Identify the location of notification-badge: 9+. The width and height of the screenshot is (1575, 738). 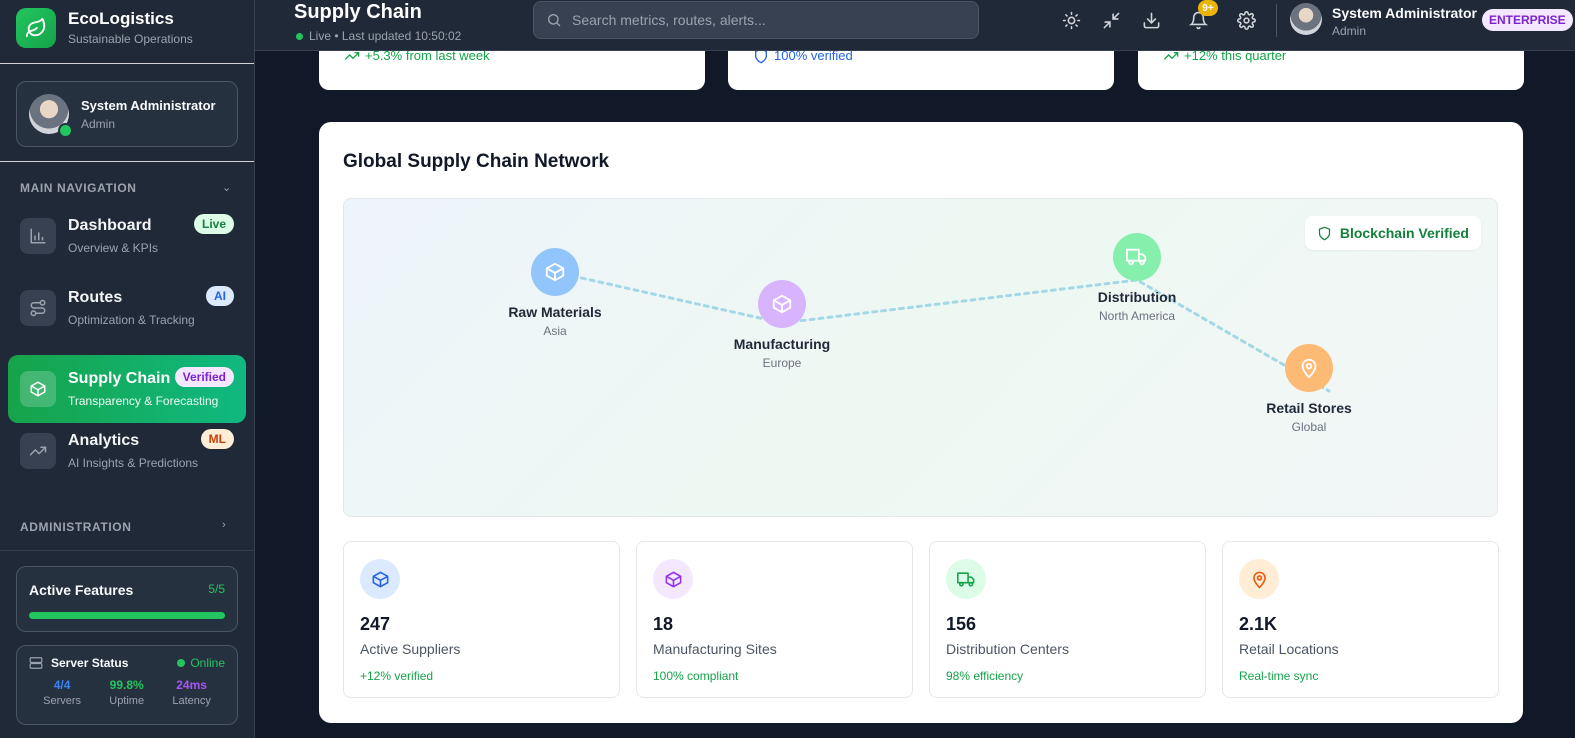
(1208, 8).